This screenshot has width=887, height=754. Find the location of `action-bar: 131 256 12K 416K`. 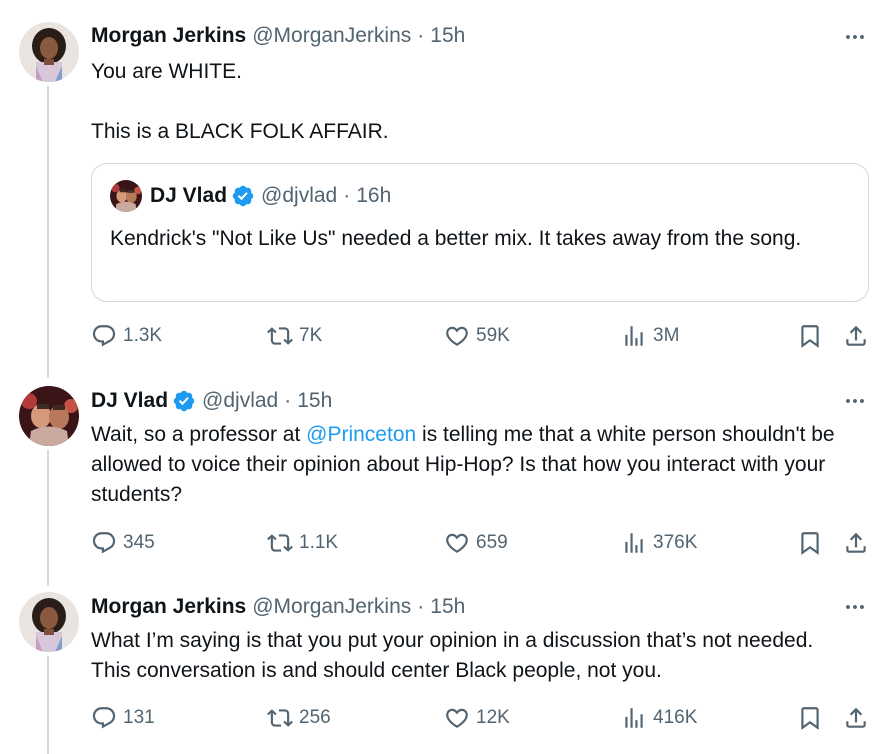

action-bar: 131 256 12K 416K is located at coordinates (481, 718).